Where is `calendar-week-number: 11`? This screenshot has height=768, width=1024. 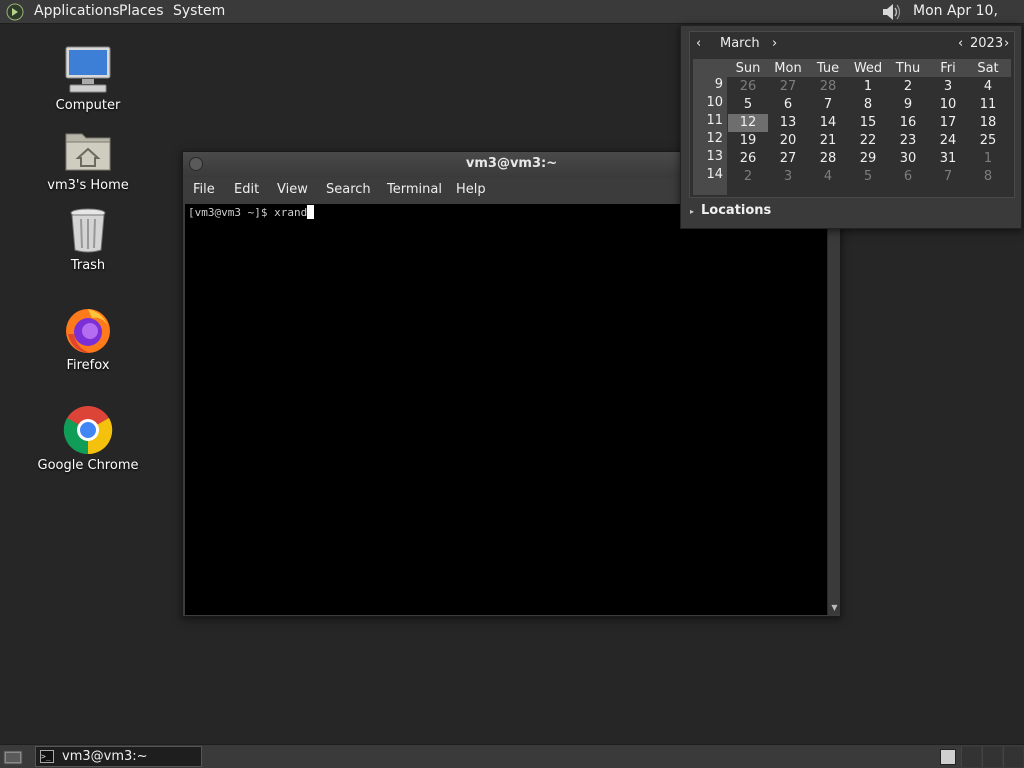 calendar-week-number: 11 is located at coordinates (714, 120).